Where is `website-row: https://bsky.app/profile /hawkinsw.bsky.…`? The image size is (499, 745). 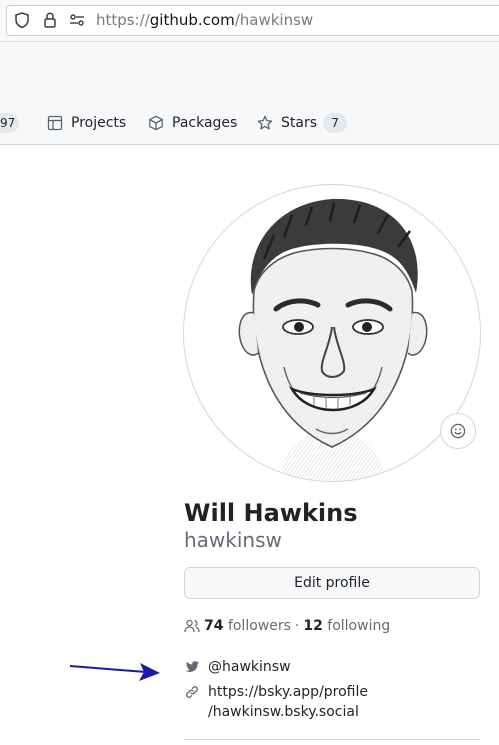 website-row: https://bsky.app/profile /hawkinsw.bsky.… is located at coordinates (276, 702).